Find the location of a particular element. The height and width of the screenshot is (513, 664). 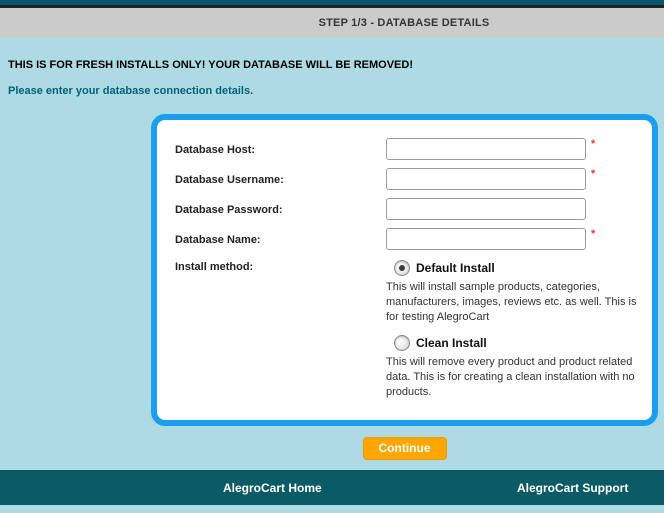

field-row-database-name: Database Name: * is located at coordinates (408, 239).